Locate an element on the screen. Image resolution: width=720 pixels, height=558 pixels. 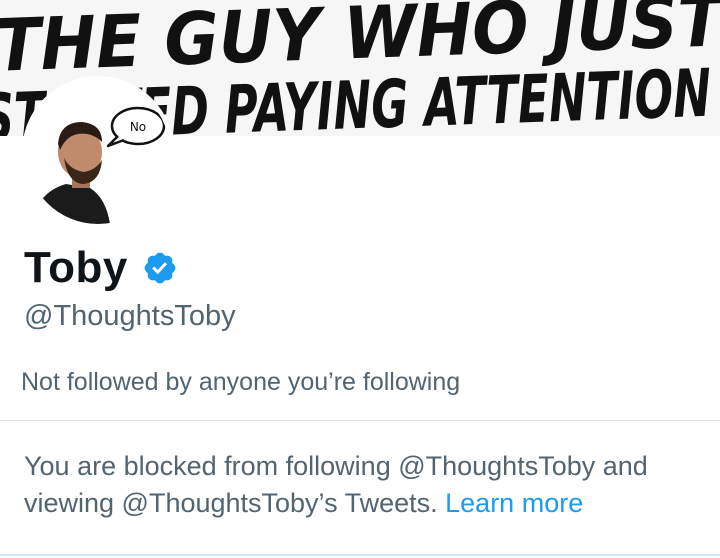
display-name: Toby is located at coordinates (76, 267).